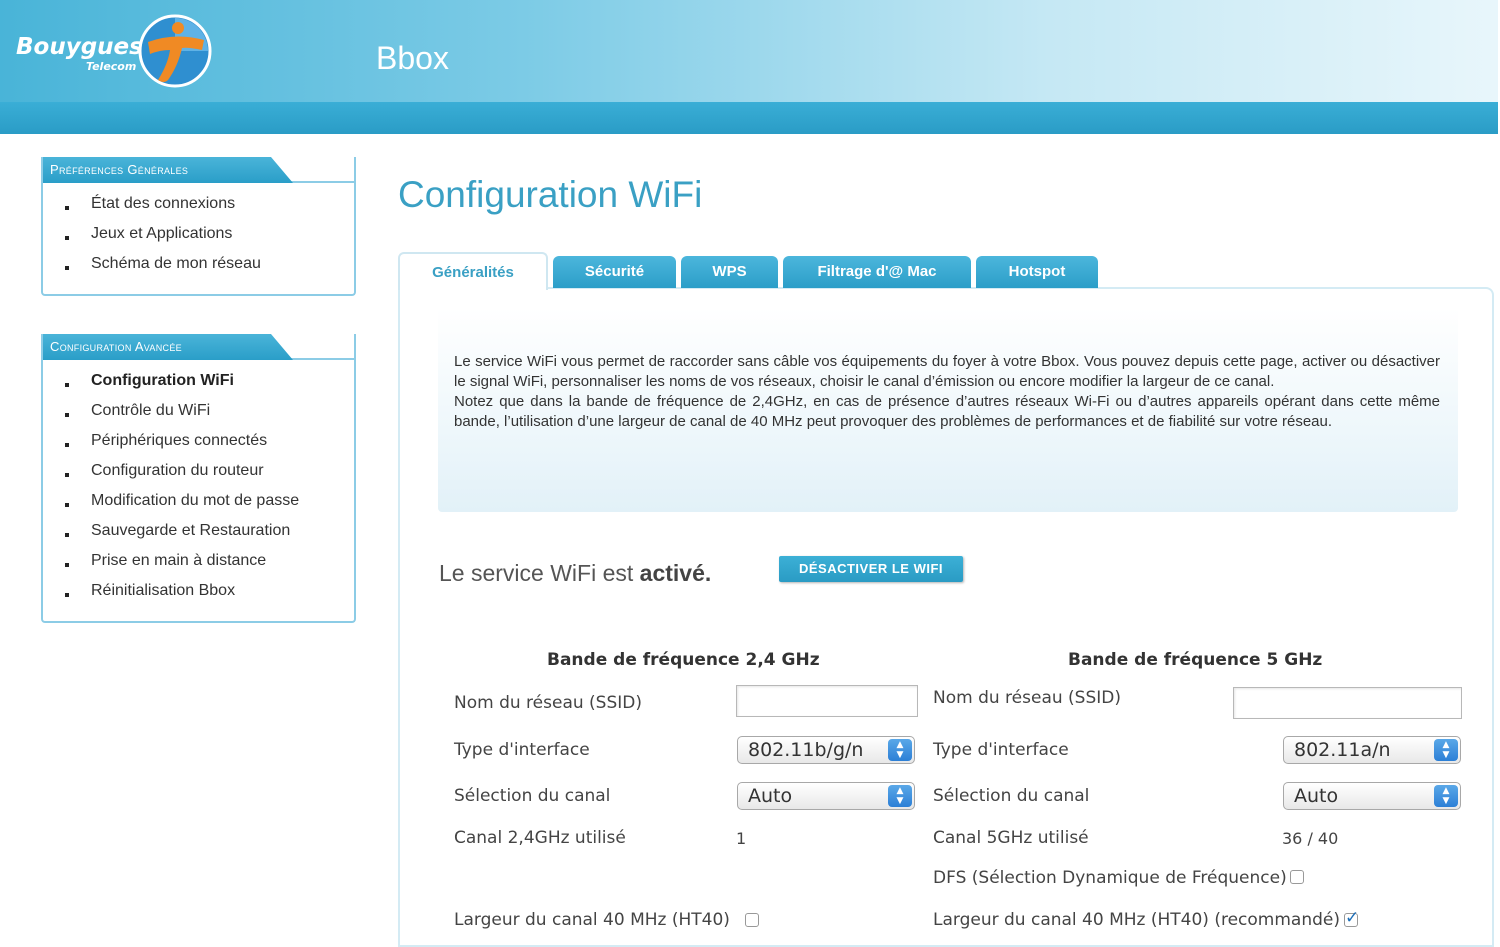 The width and height of the screenshot is (1500, 947). I want to click on sidebar-section-title: Préférences Générales, so click(168, 170).